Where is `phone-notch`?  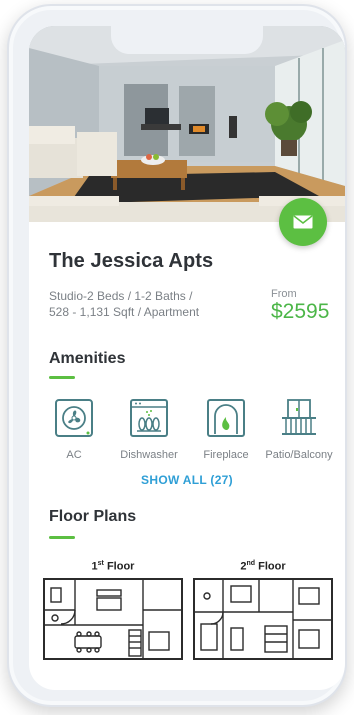
phone-notch is located at coordinates (187, 40).